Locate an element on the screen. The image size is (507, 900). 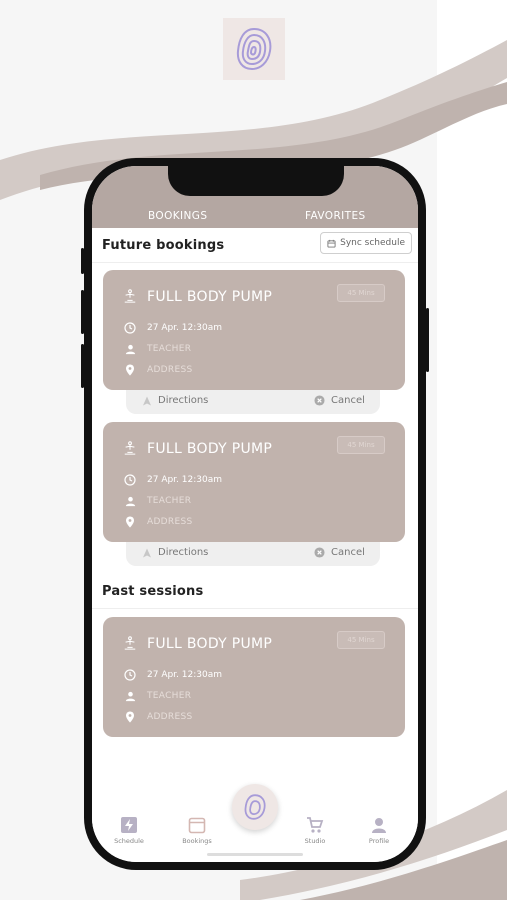
nav-studio-label: Studio is located at coordinates (315, 841).